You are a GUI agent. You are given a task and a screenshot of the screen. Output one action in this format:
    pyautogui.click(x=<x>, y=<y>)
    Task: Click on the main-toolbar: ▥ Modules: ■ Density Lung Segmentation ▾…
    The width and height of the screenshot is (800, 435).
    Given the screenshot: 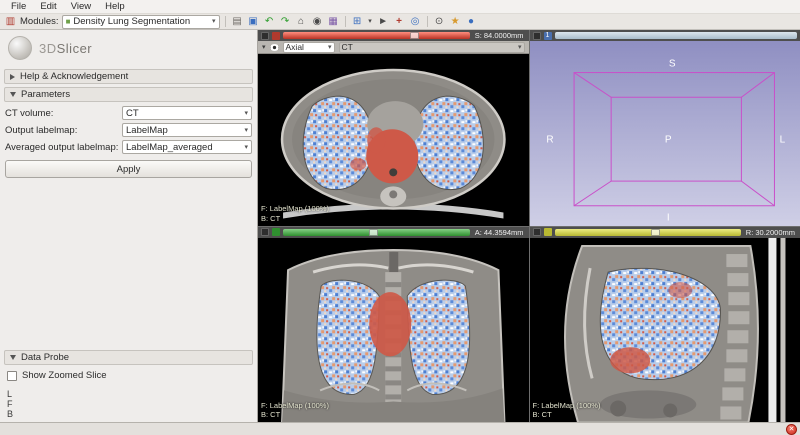 What is the action you would take?
    pyautogui.click(x=400, y=22)
    